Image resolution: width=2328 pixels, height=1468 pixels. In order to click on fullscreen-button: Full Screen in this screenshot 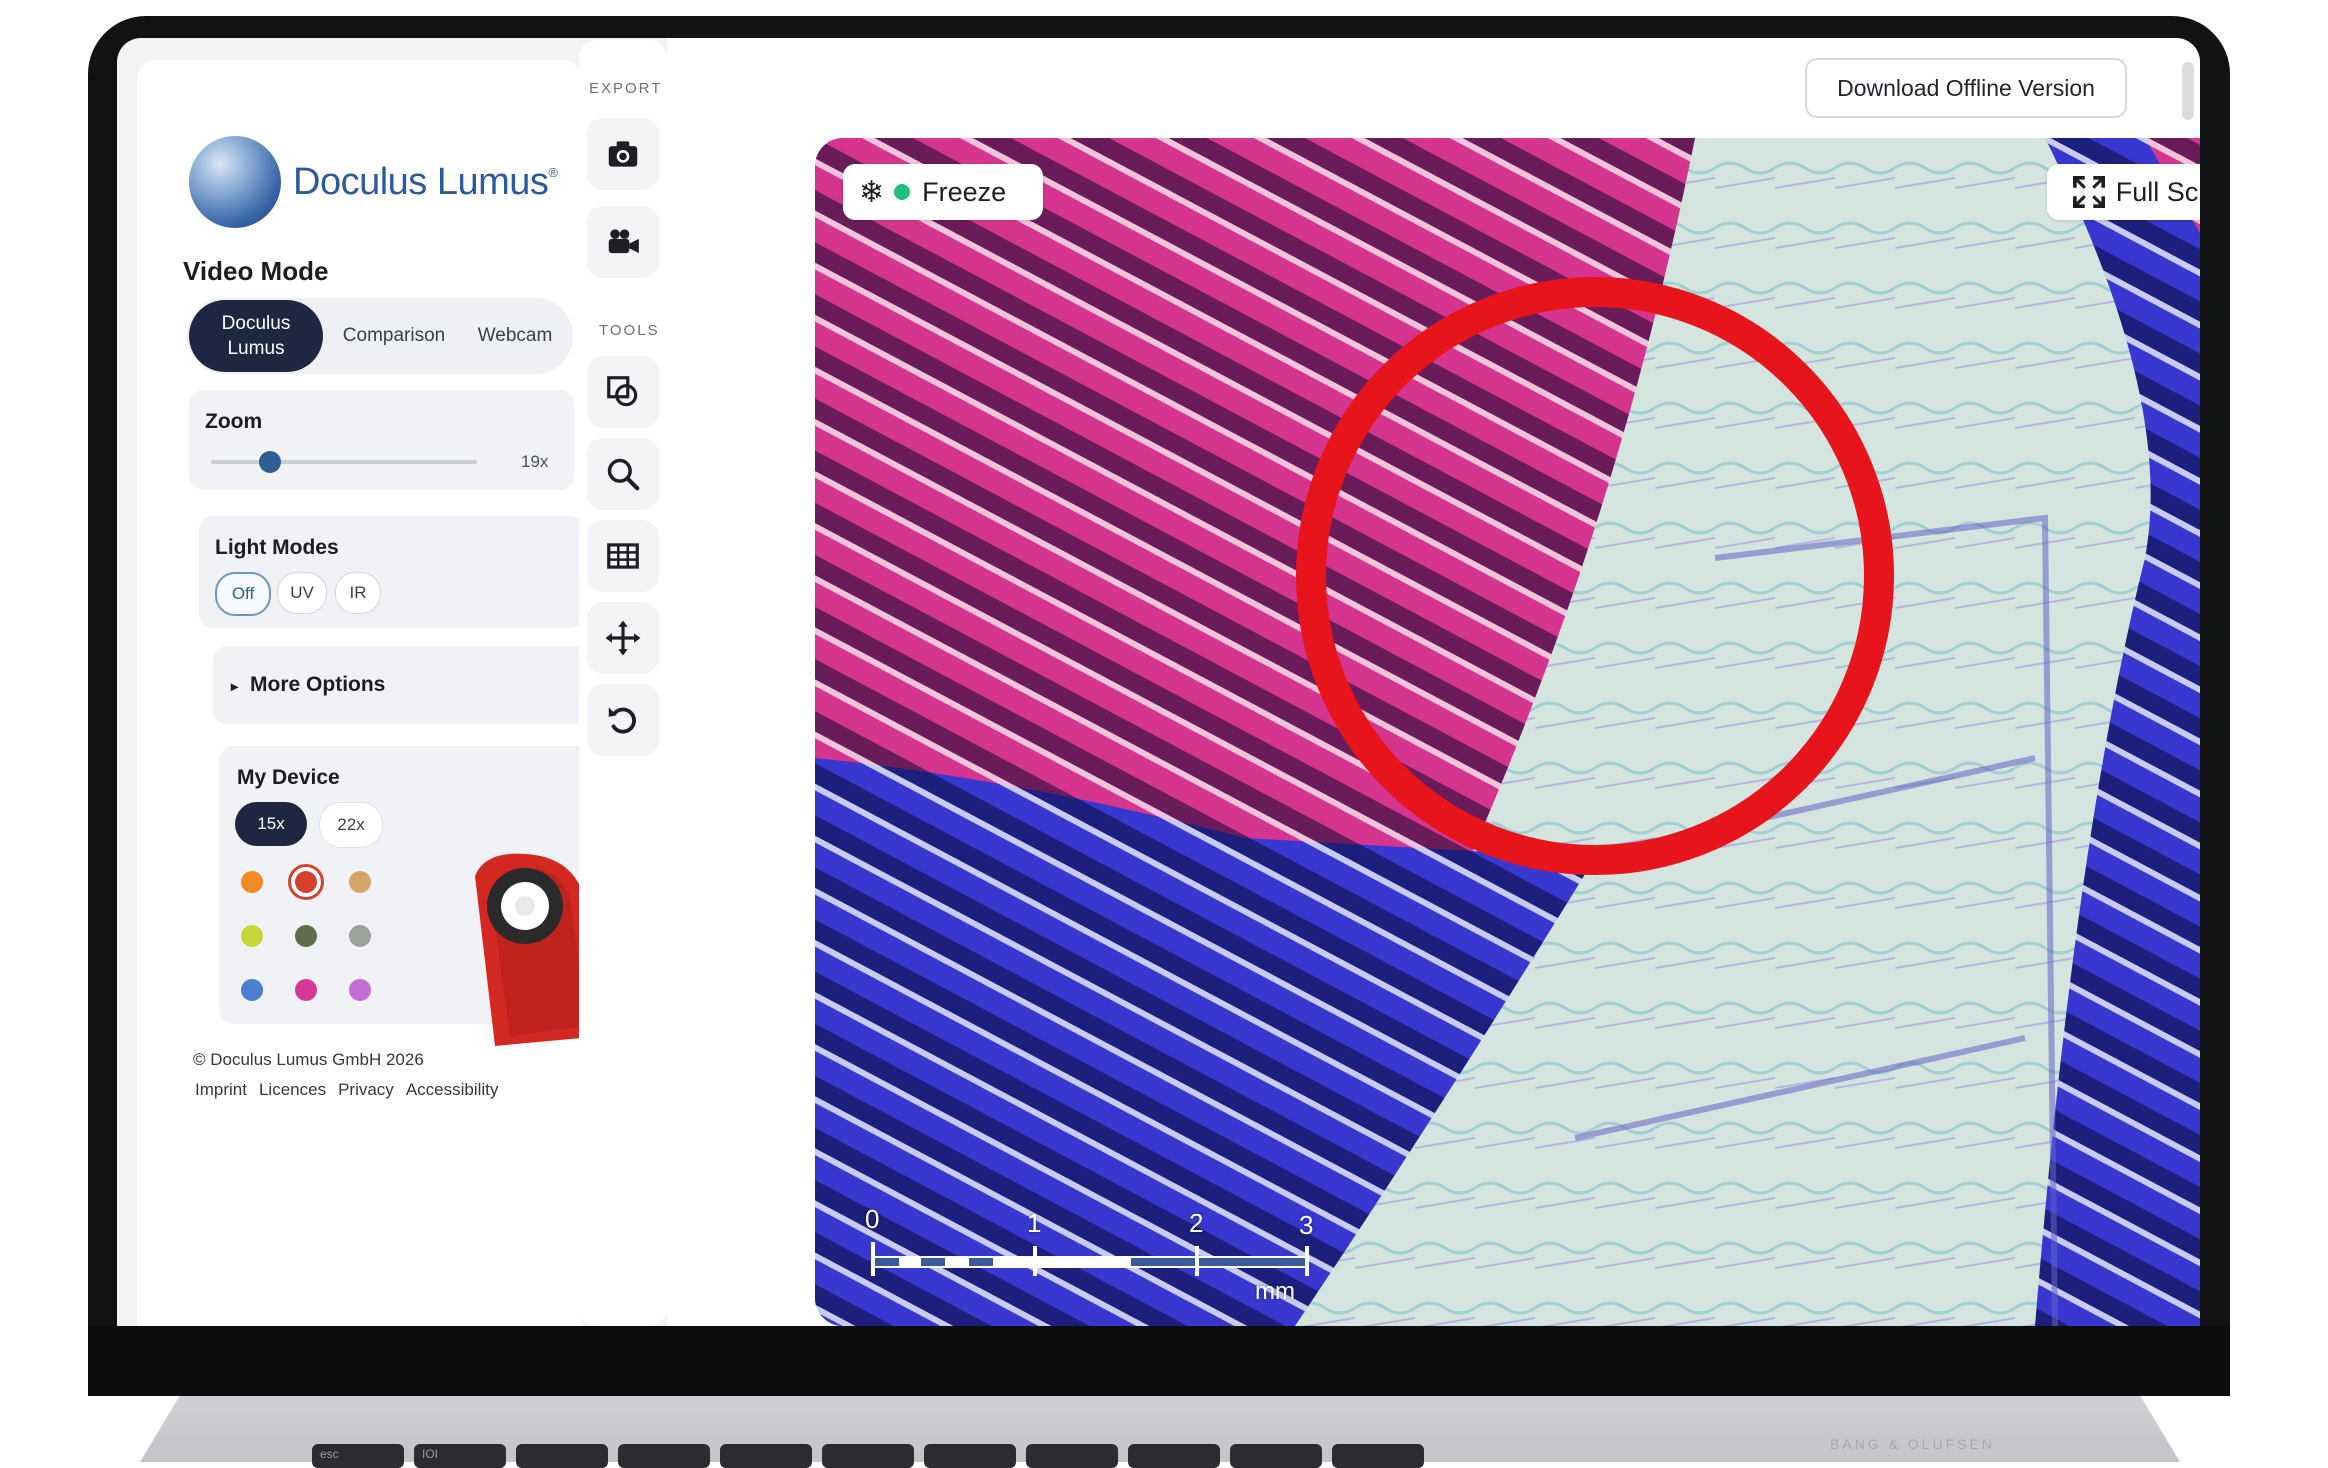, I will do `click(2123, 192)`.